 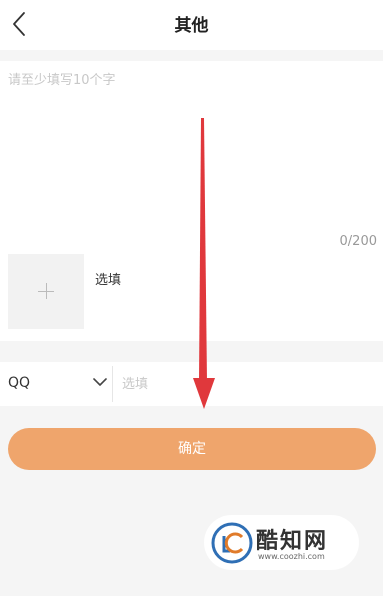 I want to click on confirm-button: 确定, so click(x=192, y=449).